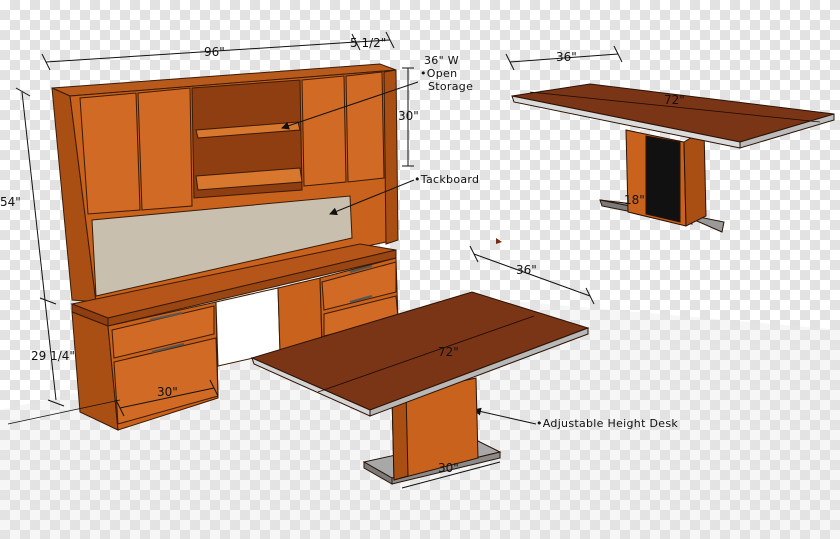 This screenshot has width=840, height=539. I want to click on label-desk-base-width: 30", so click(448, 468).